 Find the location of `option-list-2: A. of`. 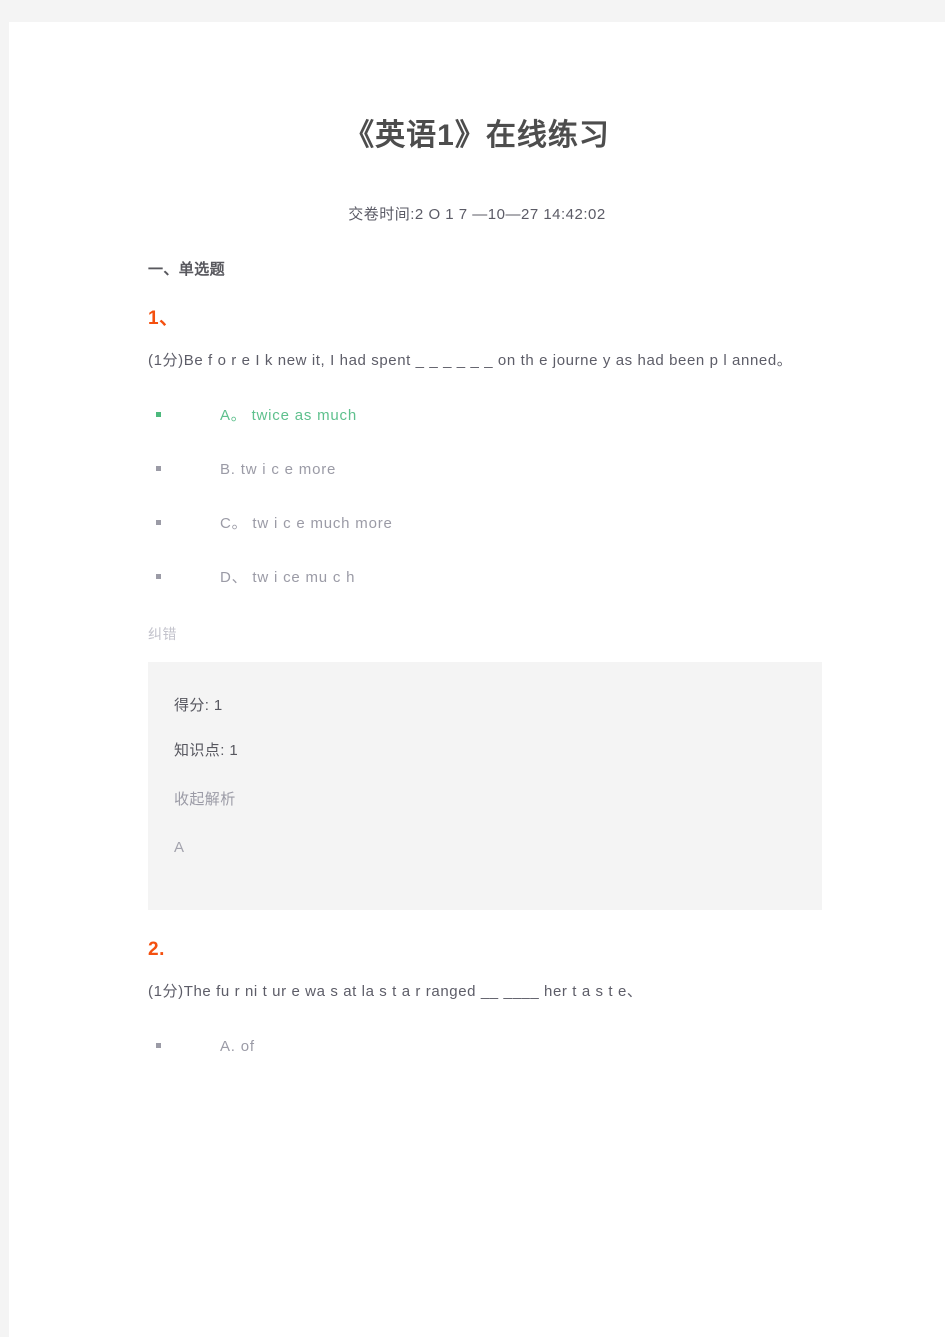

option-list-2: A. of is located at coordinates (485, 1032).